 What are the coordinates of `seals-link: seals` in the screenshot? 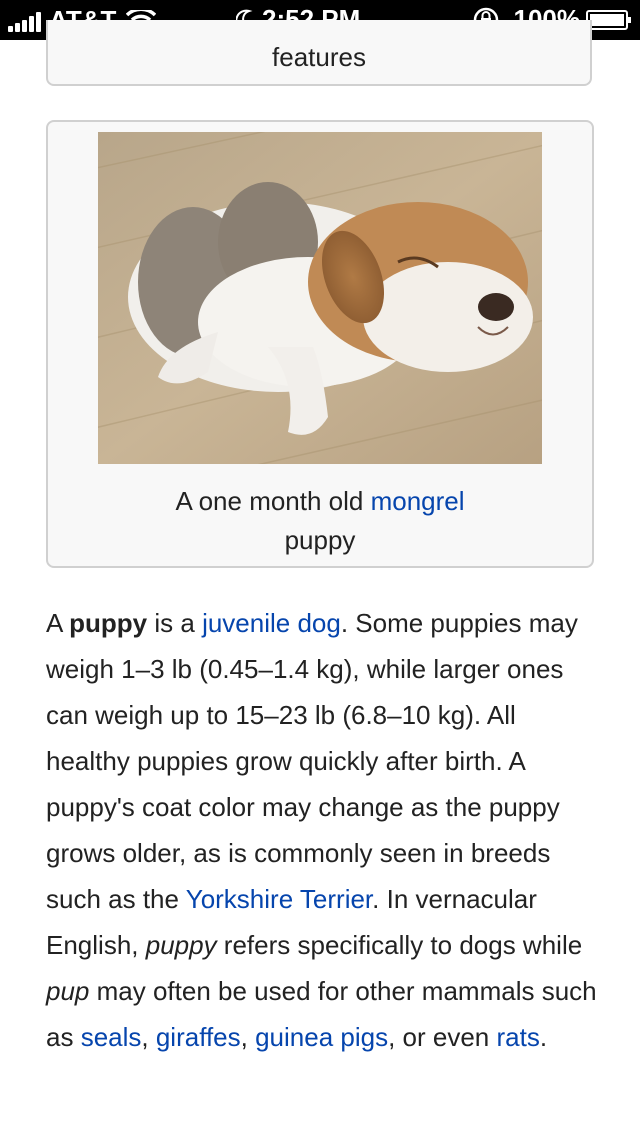 It's located at (111, 1037).